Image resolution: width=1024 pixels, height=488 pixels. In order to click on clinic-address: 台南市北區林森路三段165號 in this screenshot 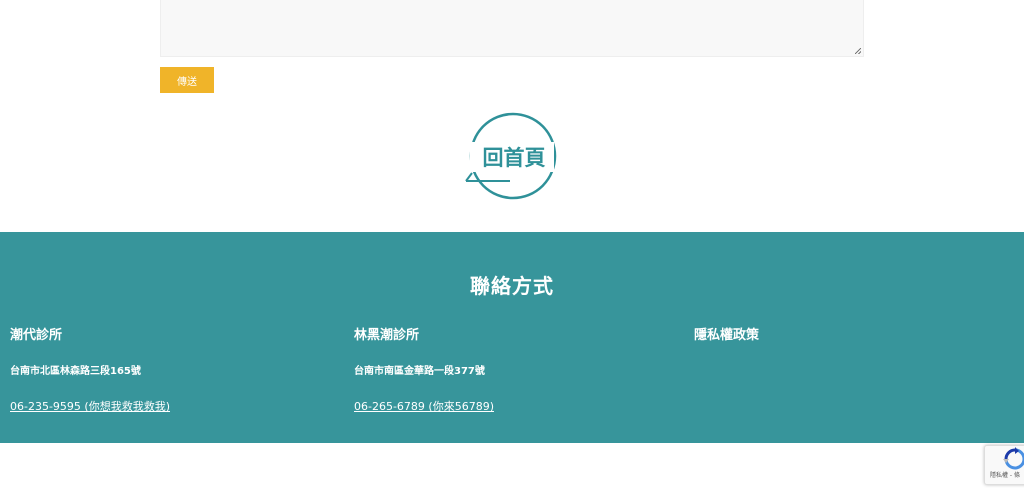, I will do `click(75, 371)`.